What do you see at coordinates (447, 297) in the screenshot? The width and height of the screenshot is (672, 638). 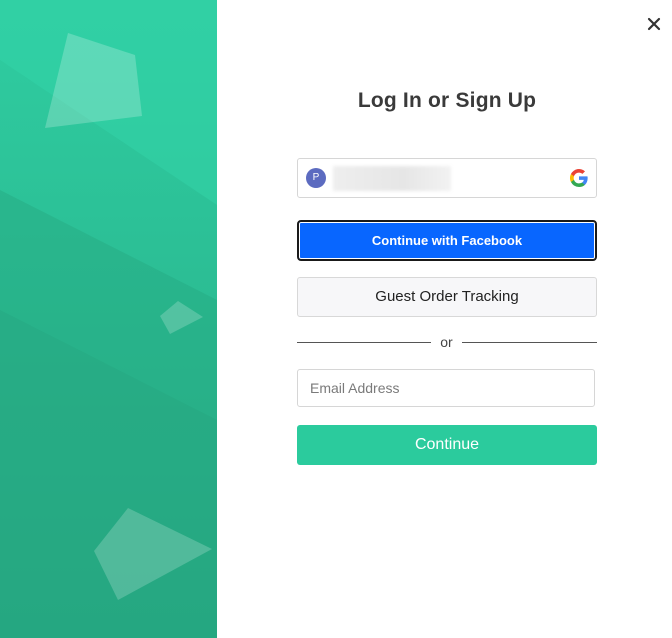 I see `guest-order-tracking-button: Guest Order Tracking` at bounding box center [447, 297].